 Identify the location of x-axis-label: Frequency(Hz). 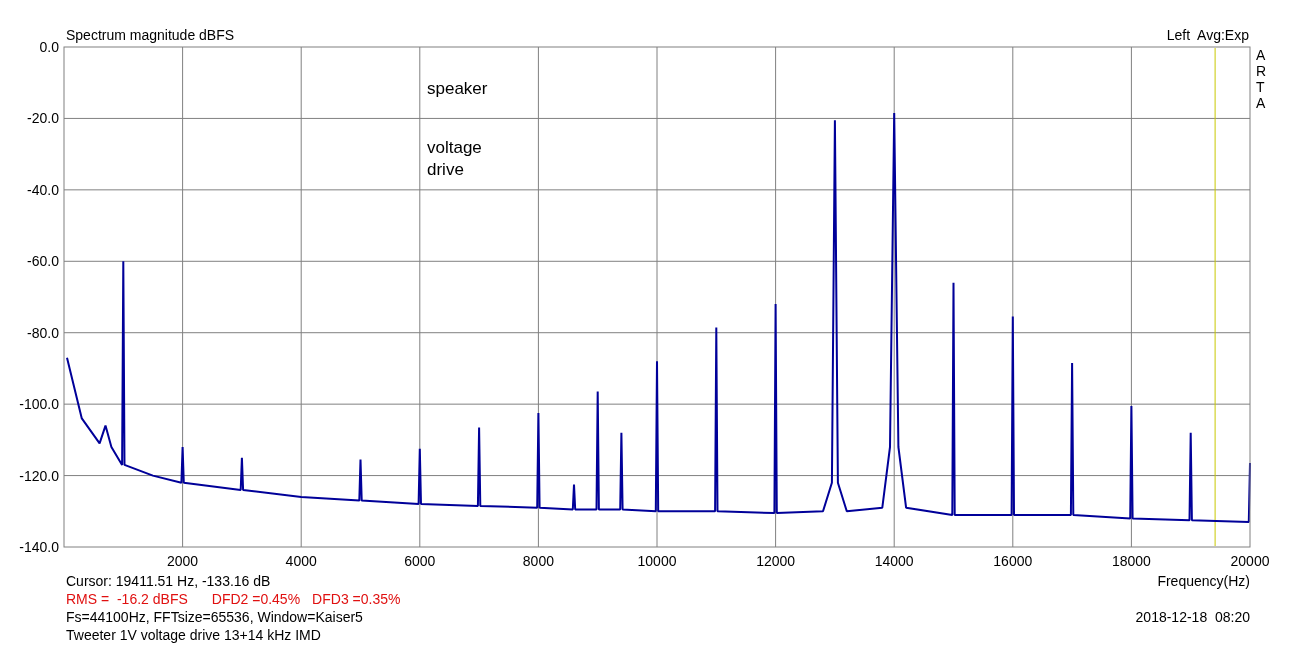
(1203, 581).